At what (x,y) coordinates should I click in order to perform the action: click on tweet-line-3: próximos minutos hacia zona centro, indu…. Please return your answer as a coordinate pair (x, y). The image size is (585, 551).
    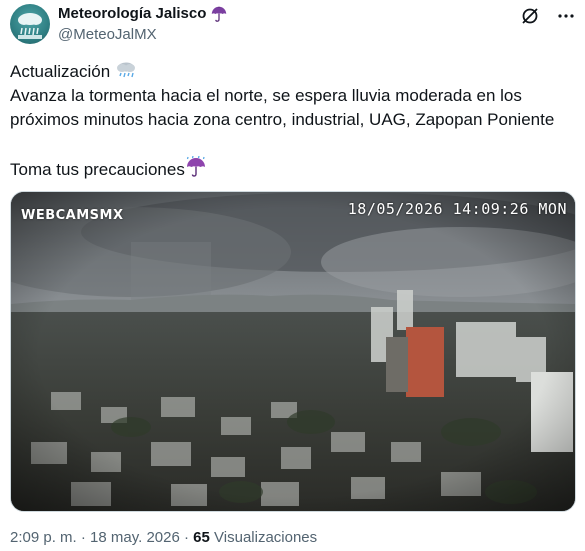
    Looking at the image, I should click on (282, 119).